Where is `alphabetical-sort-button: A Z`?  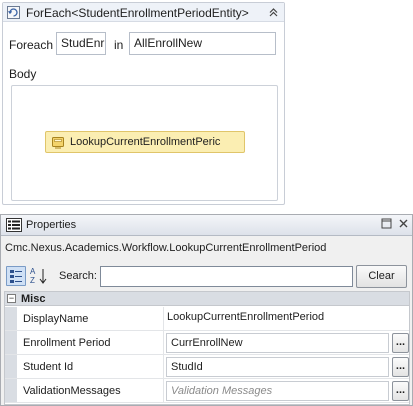 alphabetical-sort-button: A Z is located at coordinates (39, 276).